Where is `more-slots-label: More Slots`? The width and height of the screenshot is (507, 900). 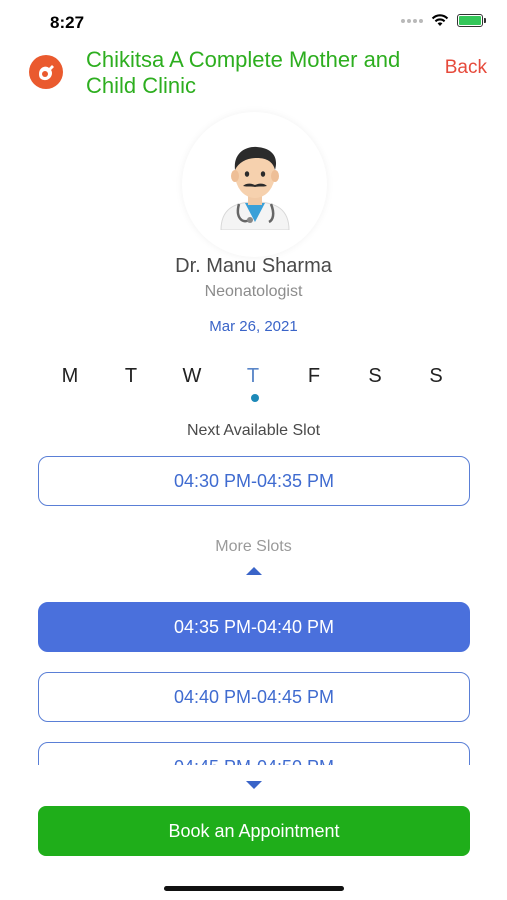
more-slots-label: More Slots is located at coordinates (253, 546).